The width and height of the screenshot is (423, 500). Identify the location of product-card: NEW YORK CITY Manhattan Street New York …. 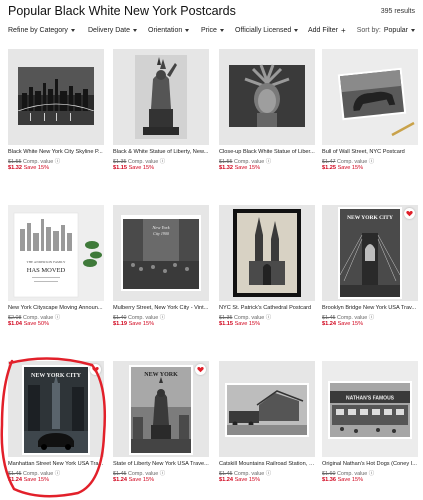
(56, 423).